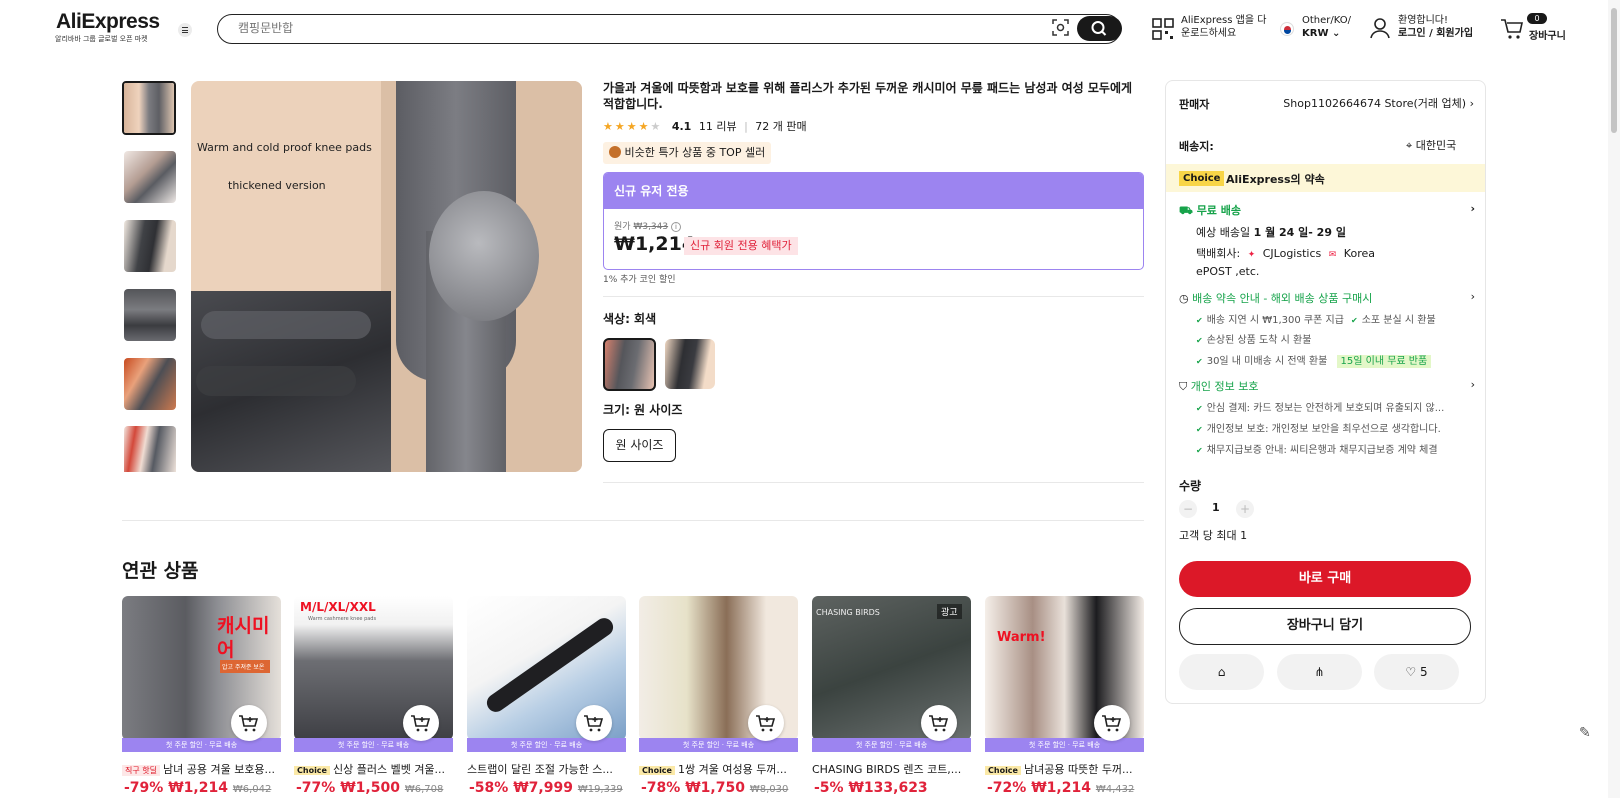 The height and width of the screenshot is (798, 1620). What do you see at coordinates (1327, 386) in the screenshot?
I see `privacy-row: ⛉ 개인 정보 보호 ›` at bounding box center [1327, 386].